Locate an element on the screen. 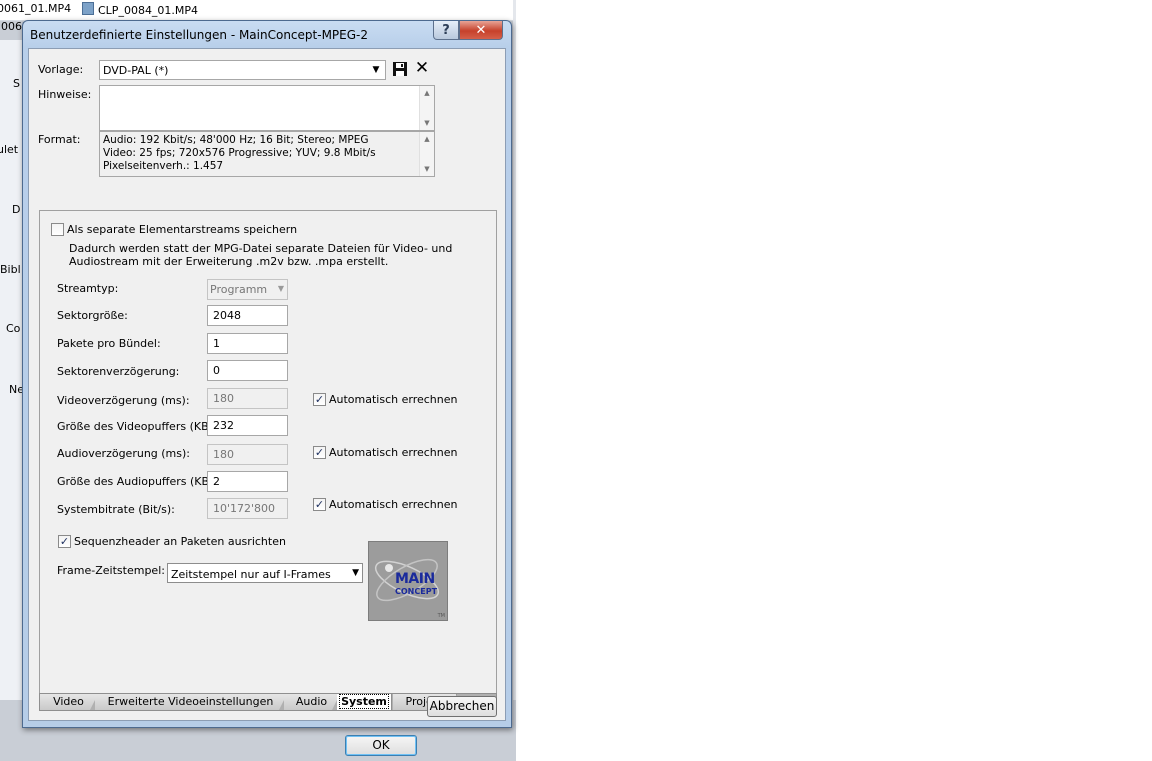 Image resolution: width=1152 pixels, height=761 pixels. sektorgroesse-label: Sektorgröße: is located at coordinates (92, 315).